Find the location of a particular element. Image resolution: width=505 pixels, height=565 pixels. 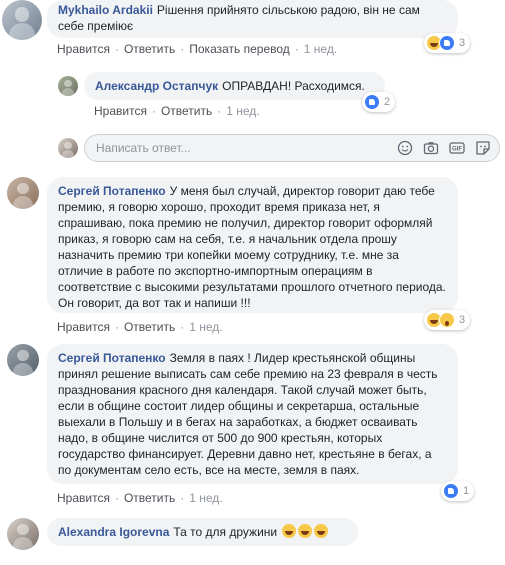

comment-text: Та то для дружини is located at coordinates (225, 532).